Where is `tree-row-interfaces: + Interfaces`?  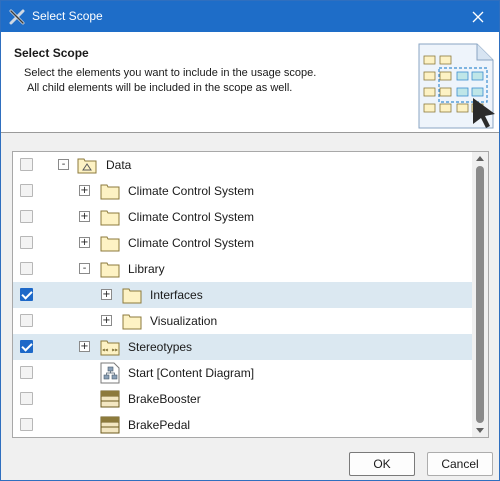
tree-row-interfaces: + Interfaces is located at coordinates (243, 295).